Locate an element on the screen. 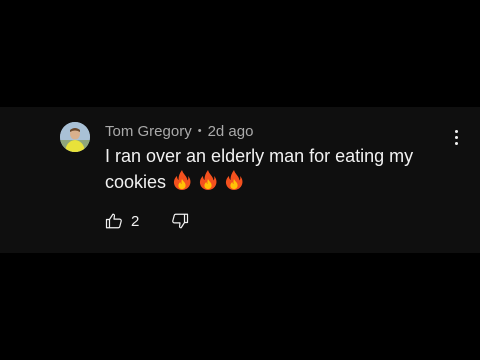 This screenshot has height=360, width=480. avatar is located at coordinates (75, 137).